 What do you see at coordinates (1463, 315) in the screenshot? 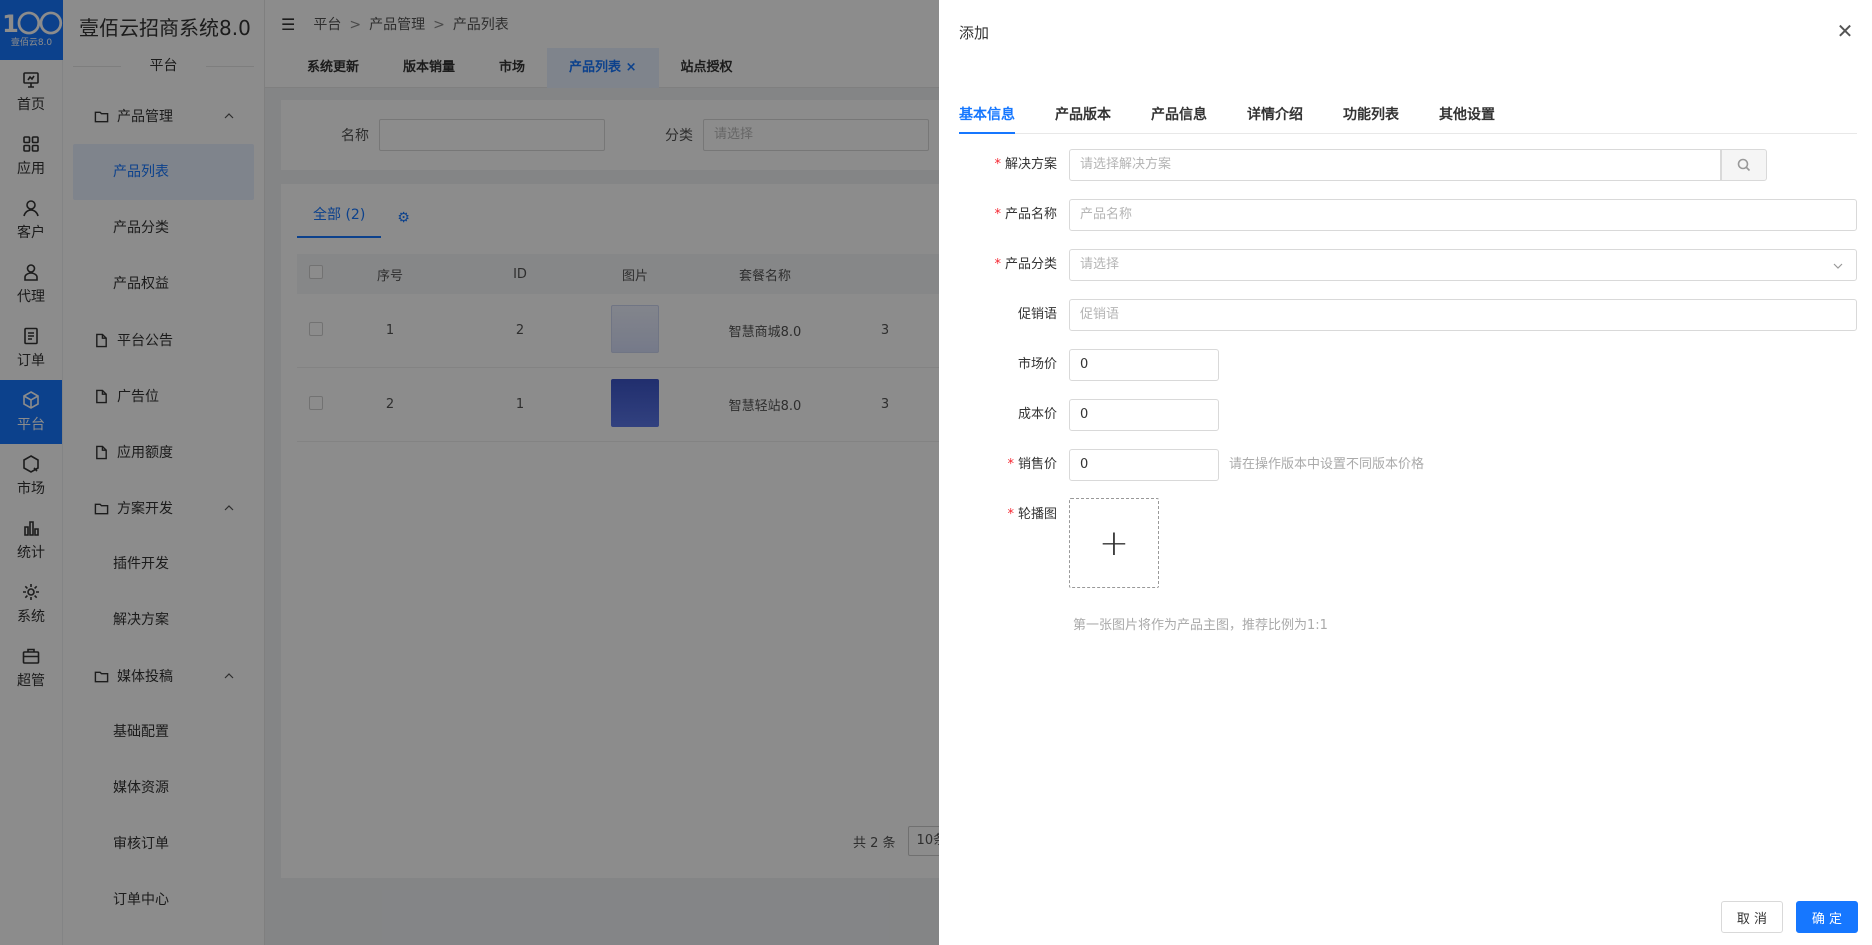
I see `promo-input: 促销语` at bounding box center [1463, 315].